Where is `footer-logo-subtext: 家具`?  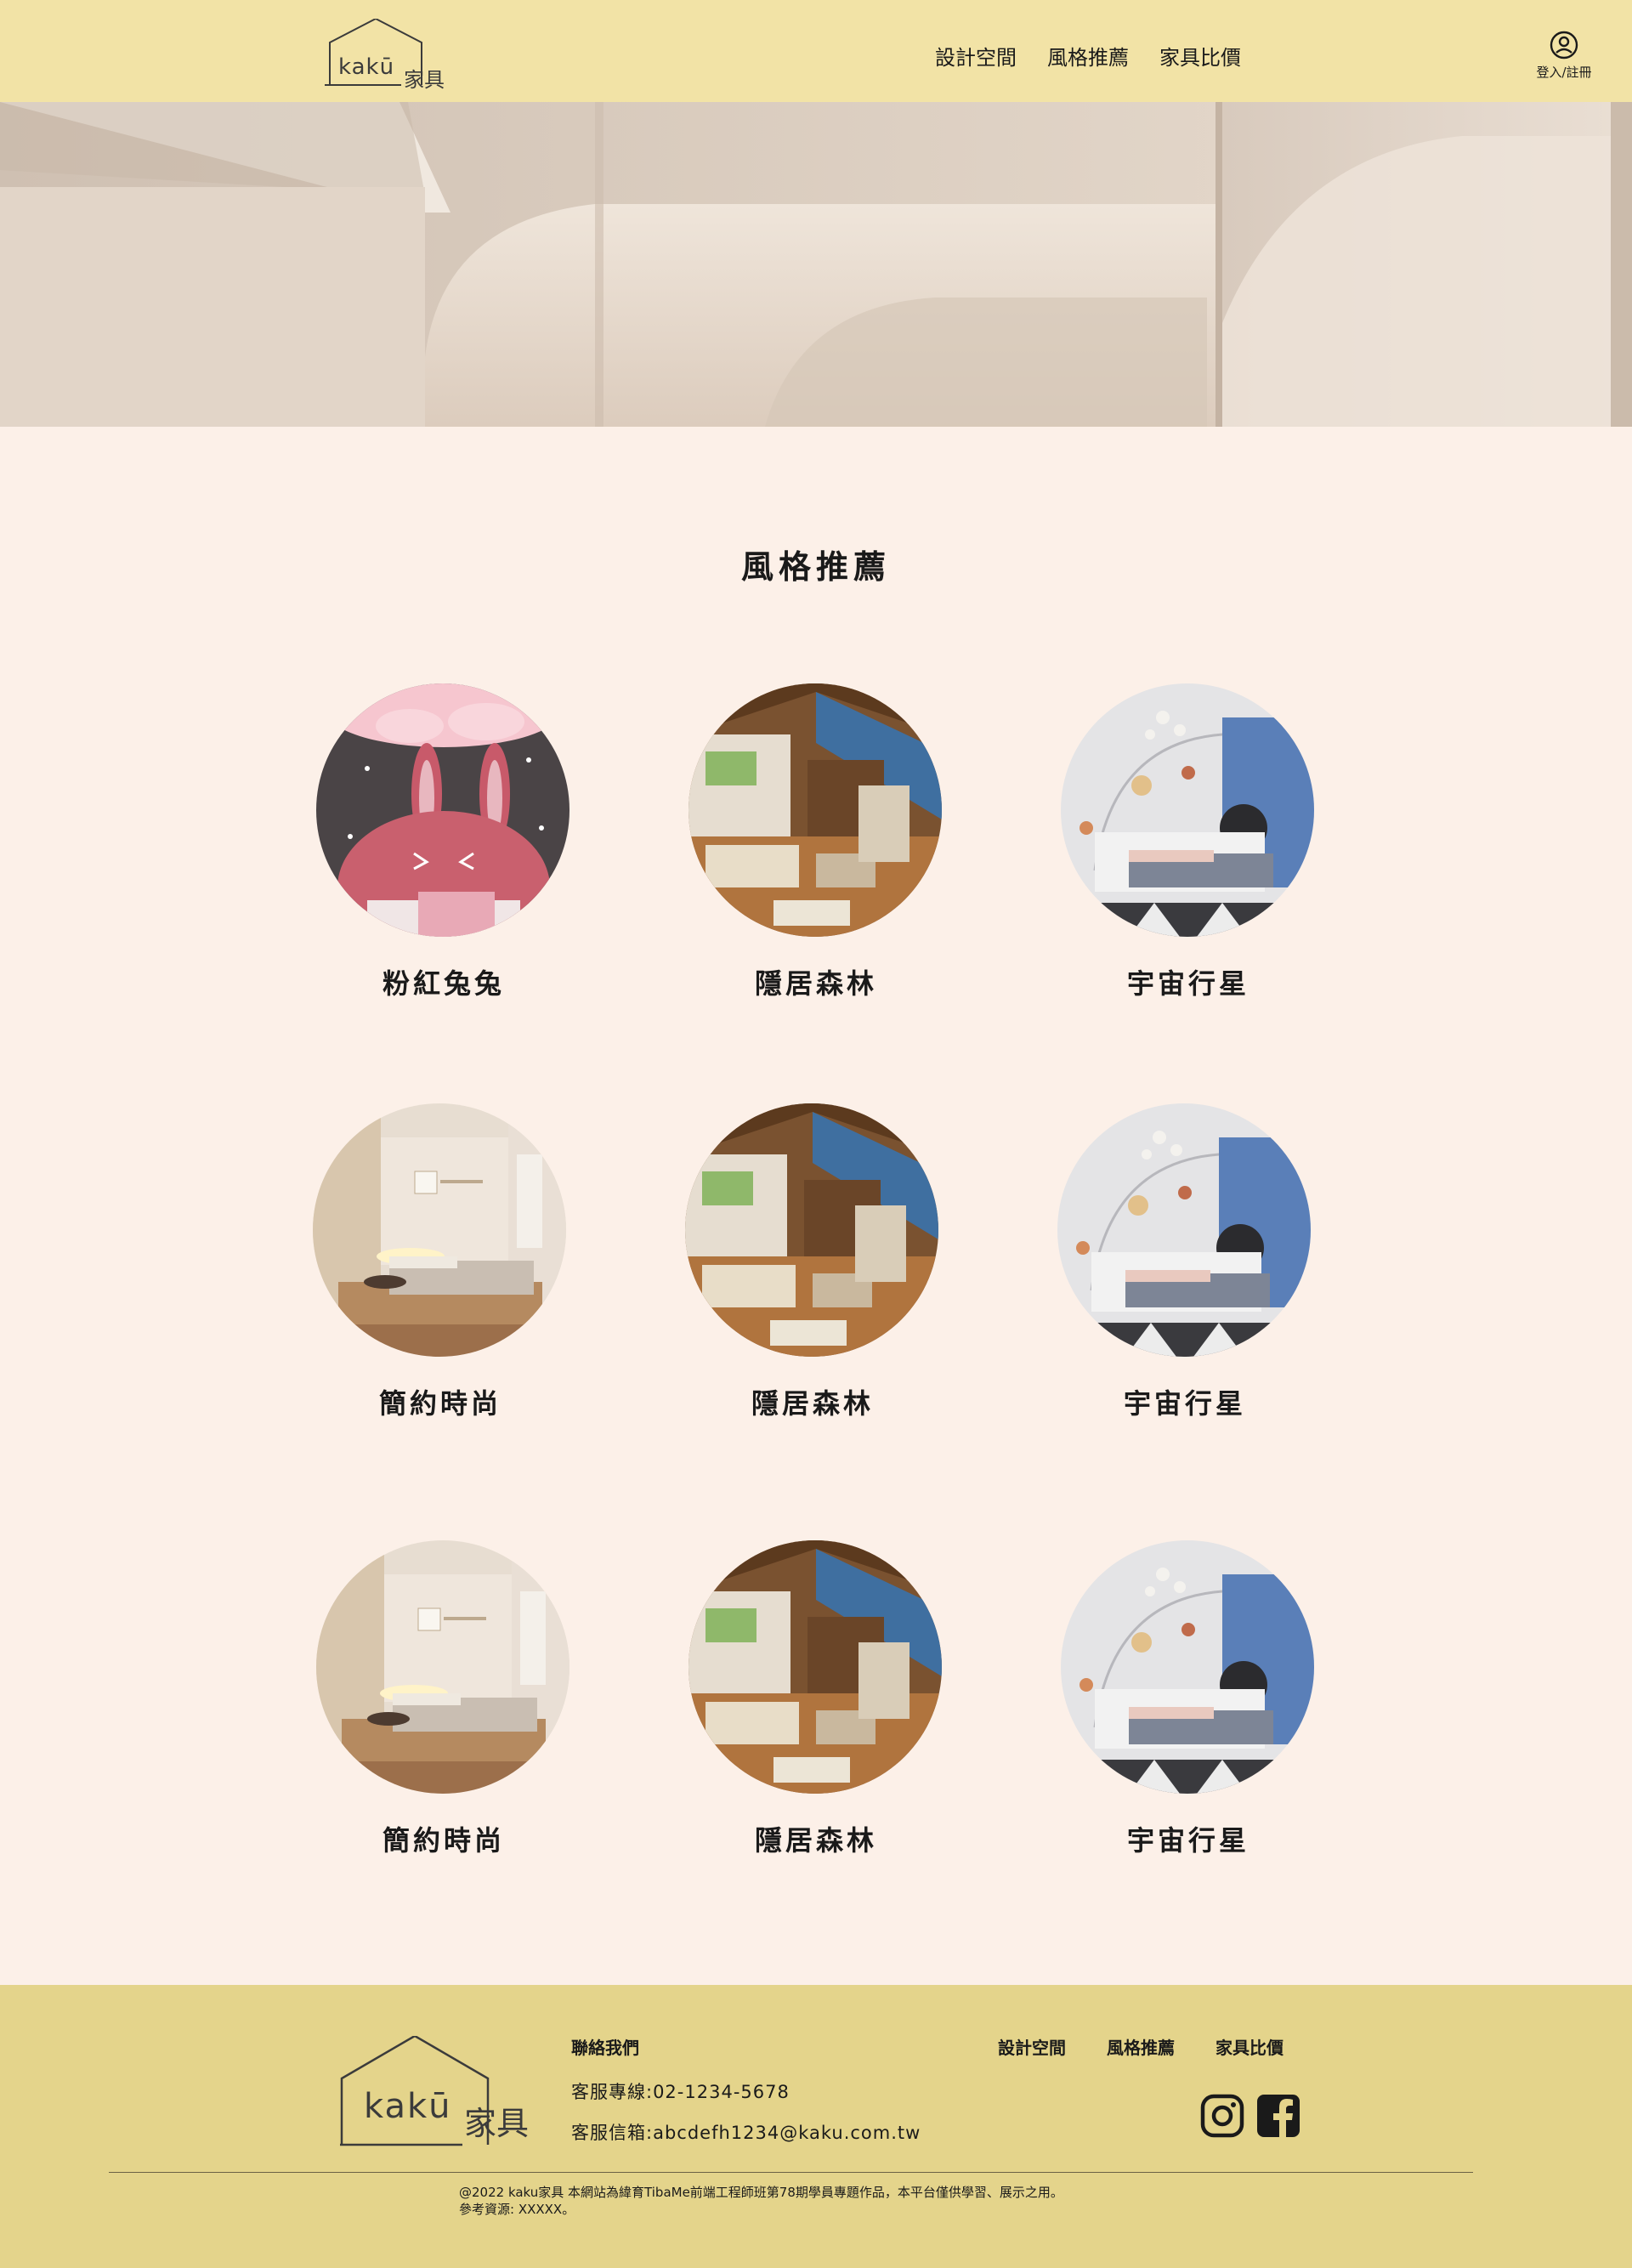 footer-logo-subtext: 家具 is located at coordinates (497, 2123).